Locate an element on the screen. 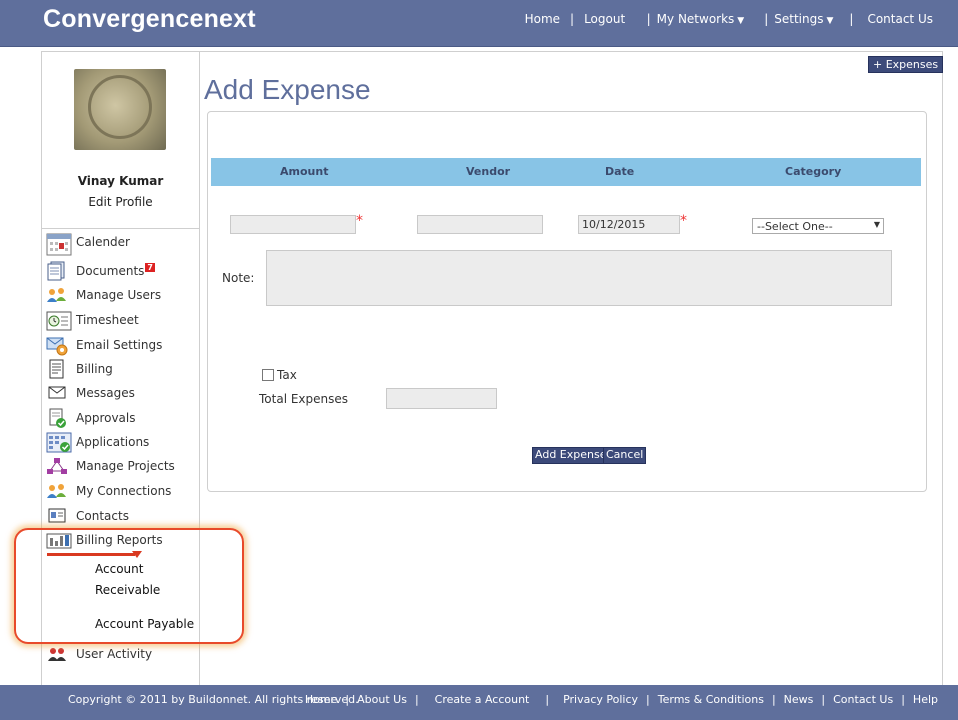  sidebar-item-label: Timesheet is located at coordinates (107, 320).